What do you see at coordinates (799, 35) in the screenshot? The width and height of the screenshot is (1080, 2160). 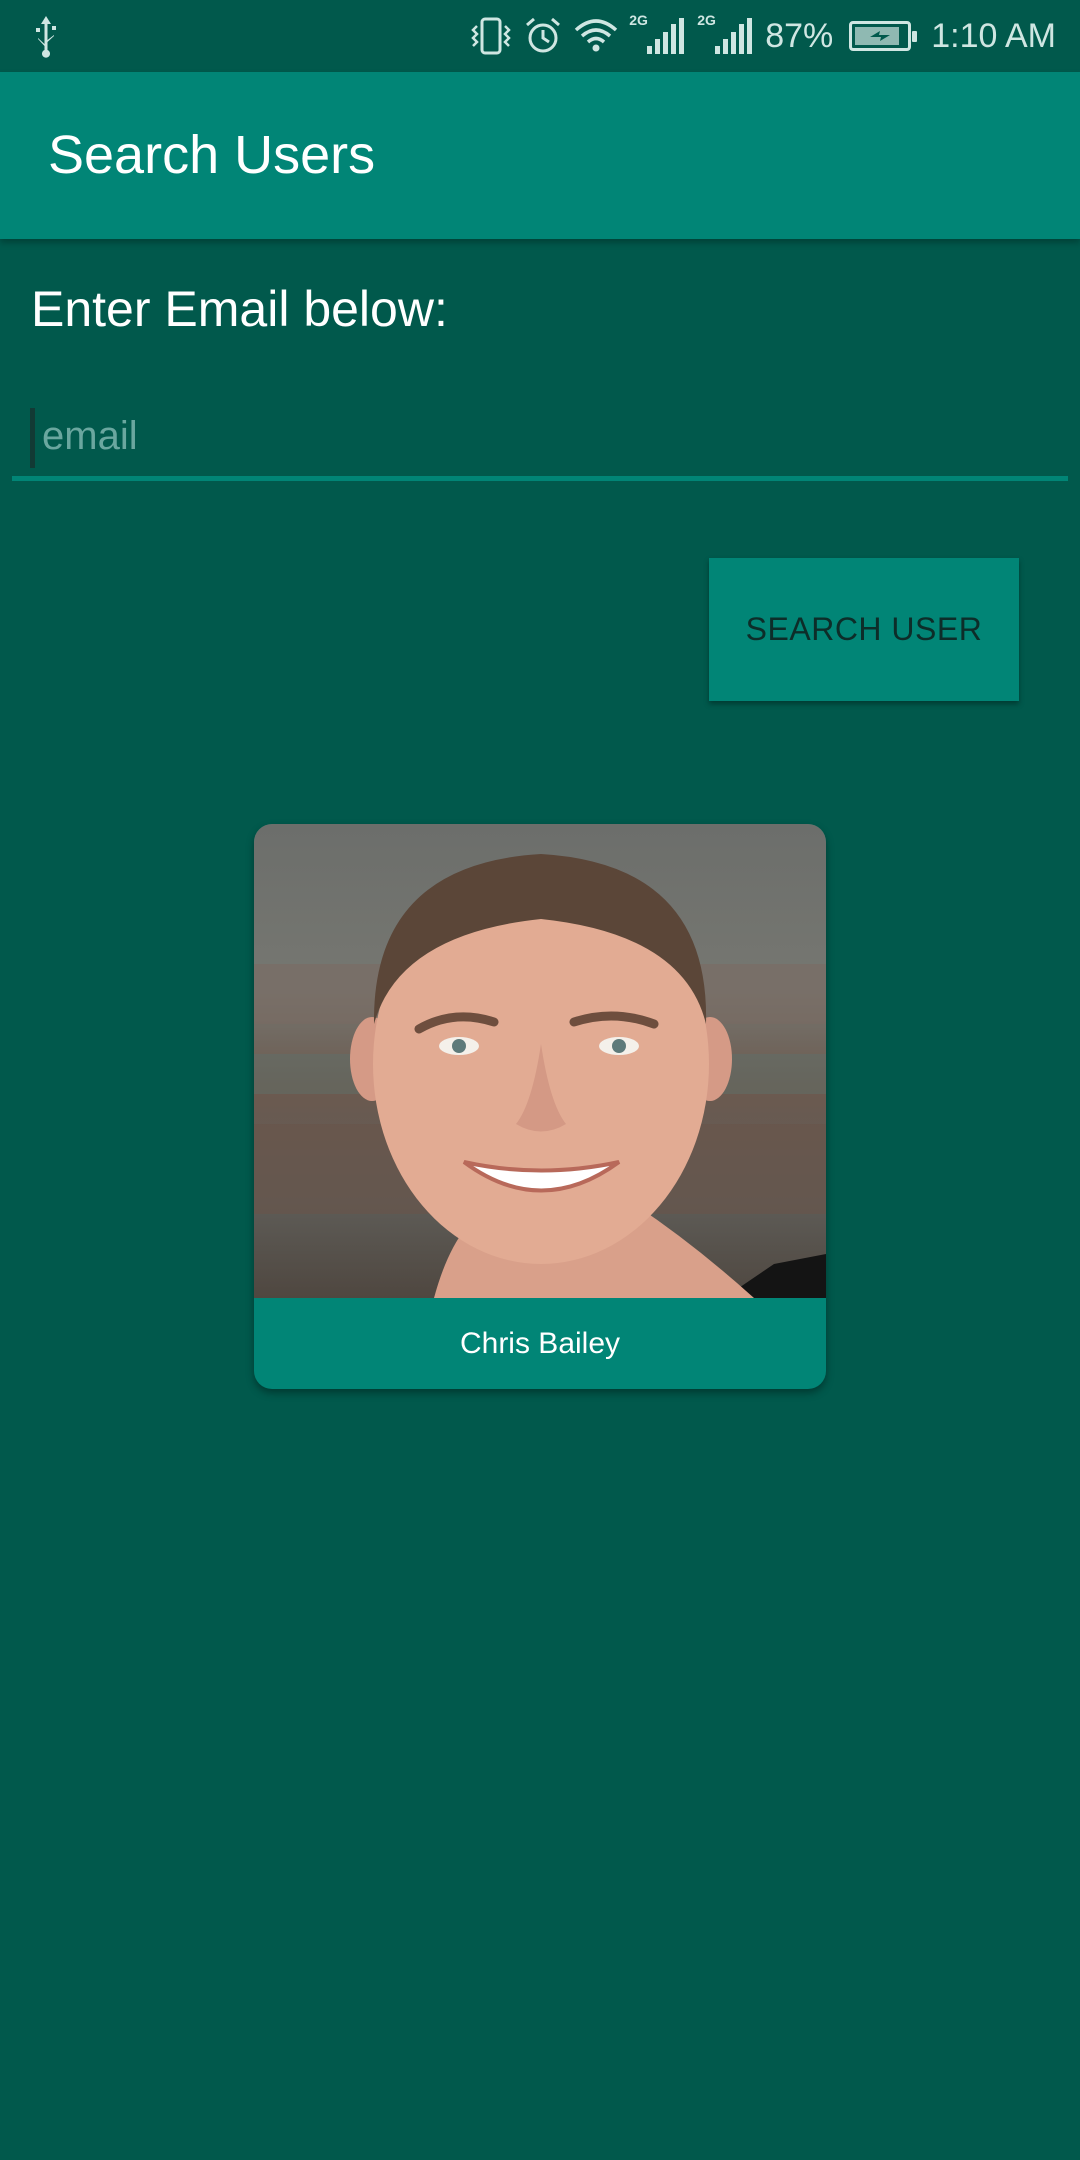 I see `battery-percent: 87%` at bounding box center [799, 35].